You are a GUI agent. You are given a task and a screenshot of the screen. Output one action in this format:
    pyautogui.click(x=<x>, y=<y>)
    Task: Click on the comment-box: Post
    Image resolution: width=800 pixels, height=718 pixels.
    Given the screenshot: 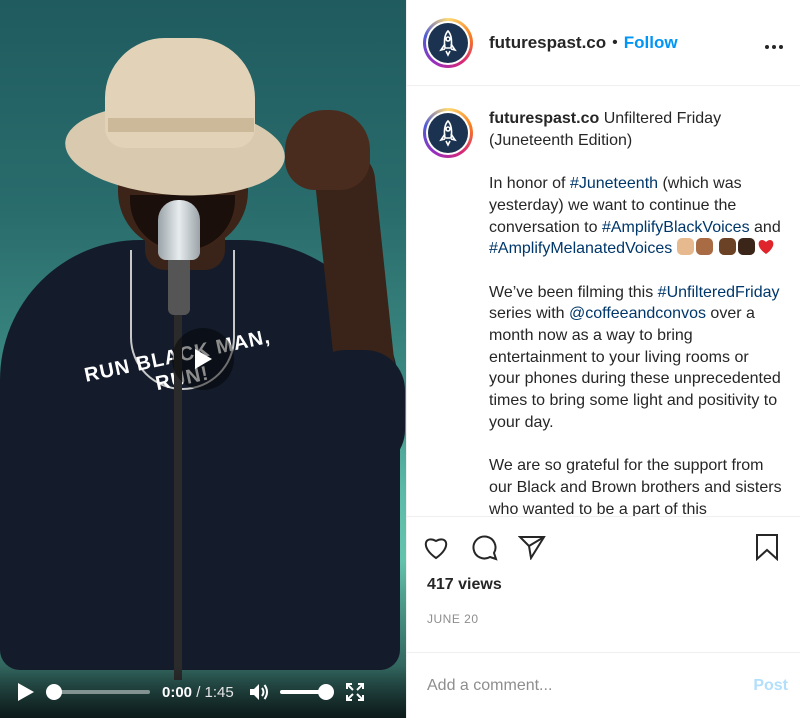 What is the action you would take?
    pyautogui.click(x=603, y=685)
    